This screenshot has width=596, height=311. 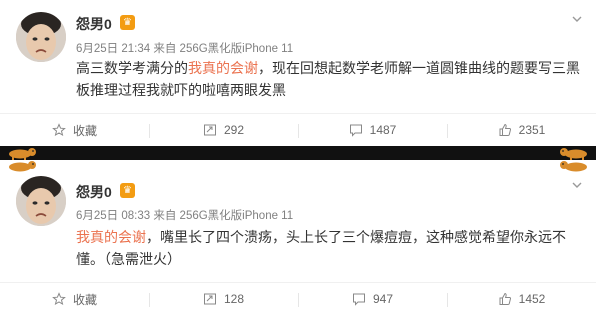 I want to click on like-button: 2351, so click(x=521, y=130).